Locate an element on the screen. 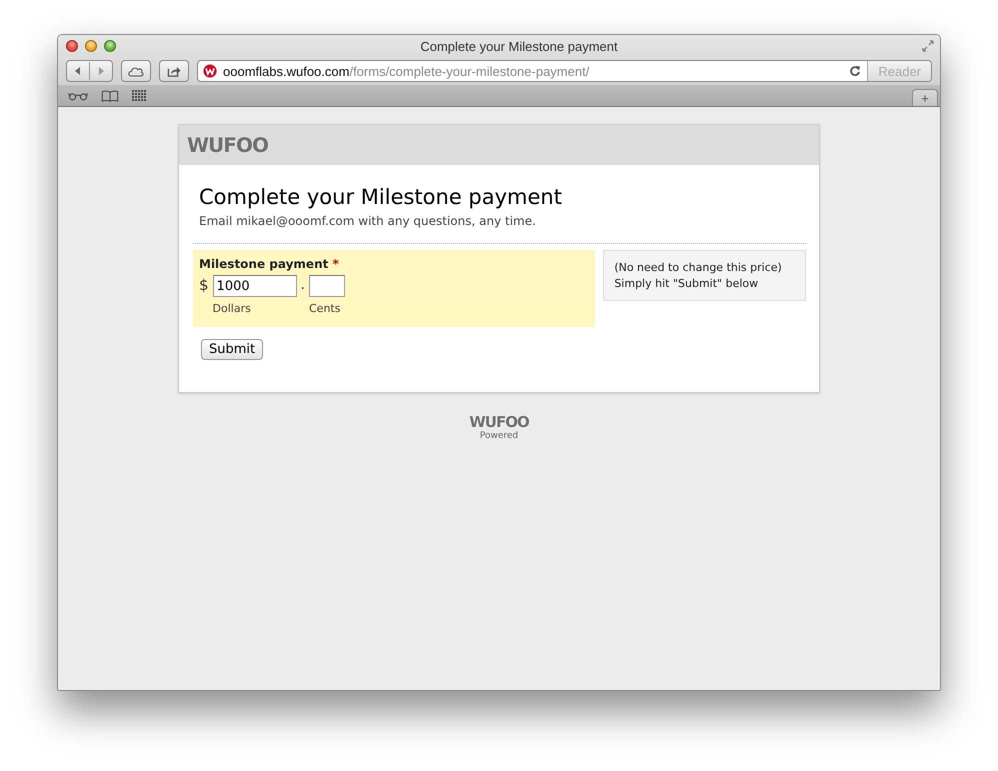  submit-button: Submit is located at coordinates (232, 349).